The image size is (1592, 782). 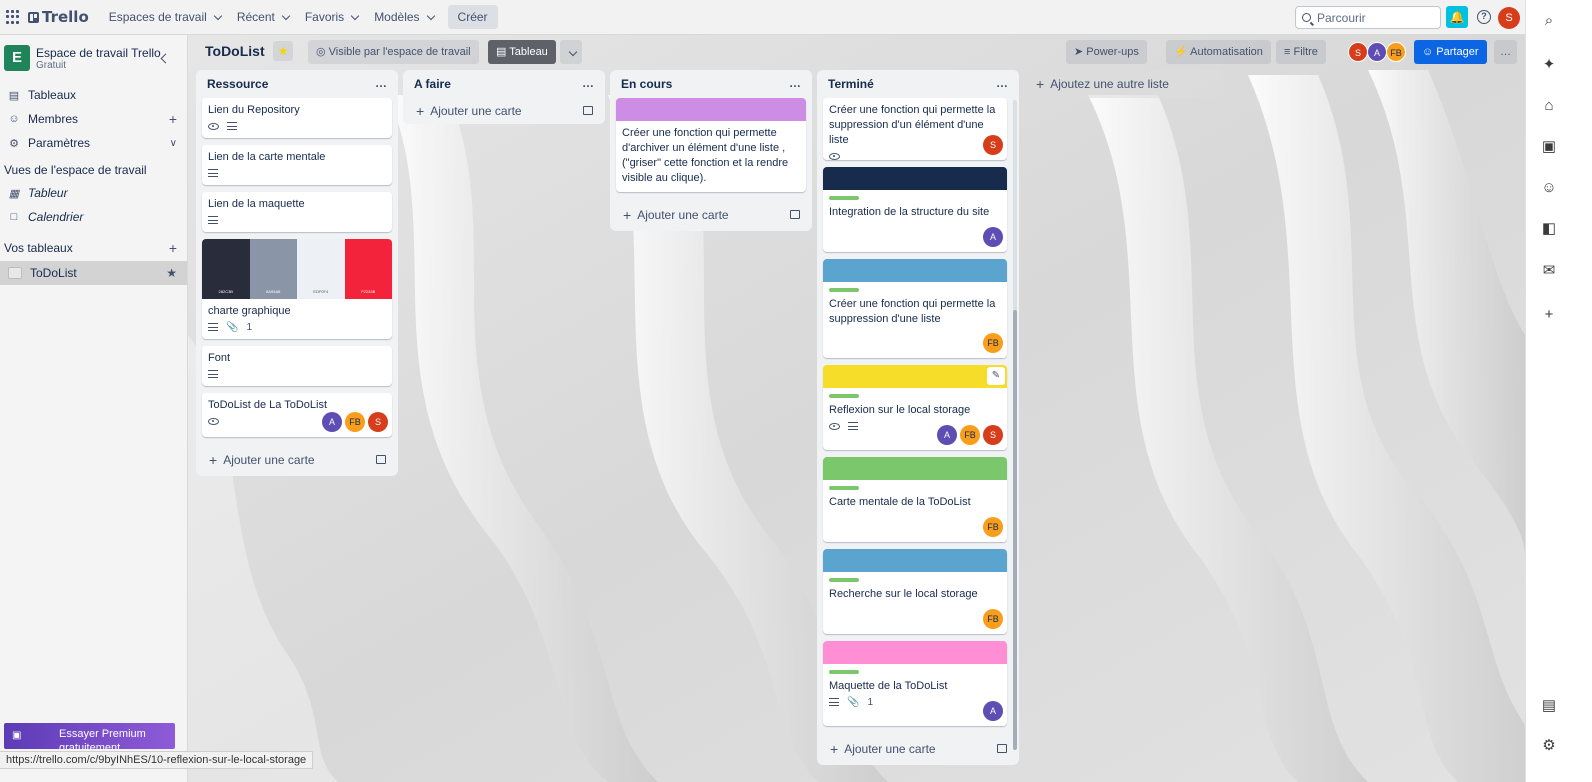 I want to click on add-member-icon: +, so click(x=173, y=119).